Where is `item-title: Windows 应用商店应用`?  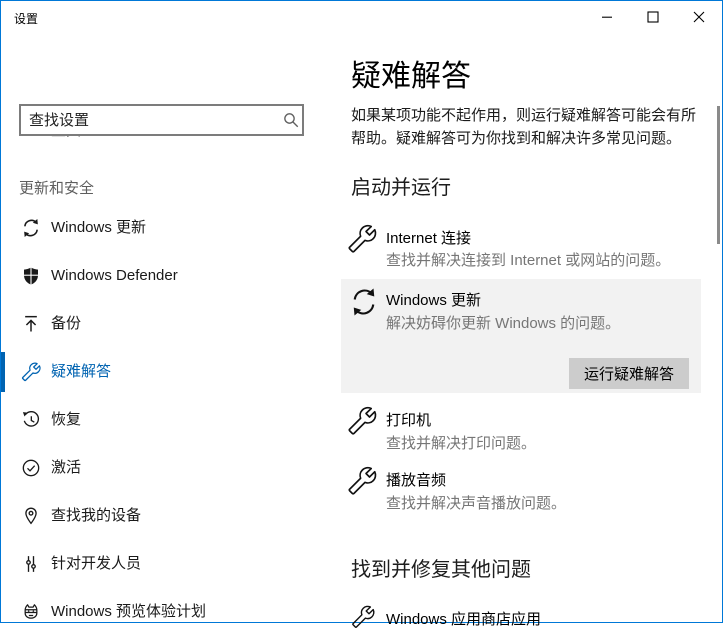
item-title: Windows 应用商店应用 is located at coordinates (464, 619).